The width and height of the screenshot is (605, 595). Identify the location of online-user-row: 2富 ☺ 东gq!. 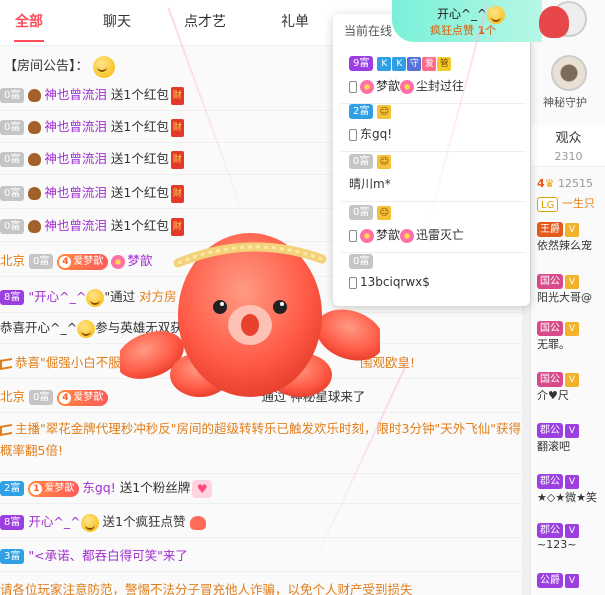
(433, 127).